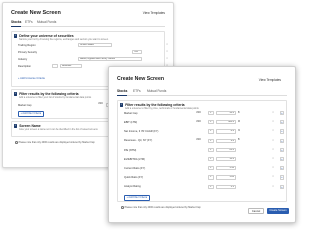 This screenshot has height=240, width=320. I want to click on criteria-label: Description, so click(24, 66).